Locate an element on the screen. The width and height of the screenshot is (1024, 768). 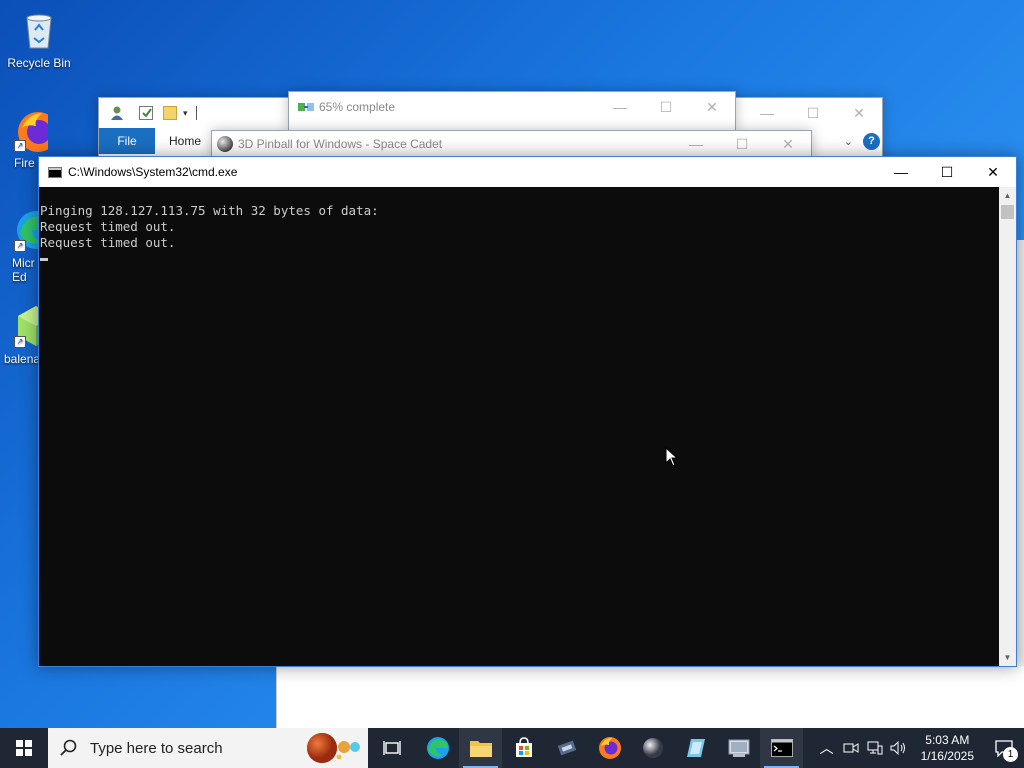
taskbar-search-box: Type here to search is located at coordinates (208, 748).